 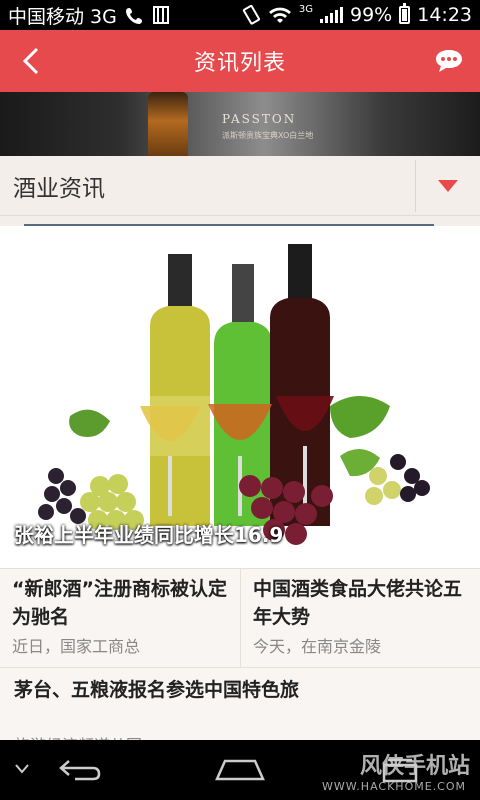 I want to click on chevron-down-icon, so click(x=22, y=769).